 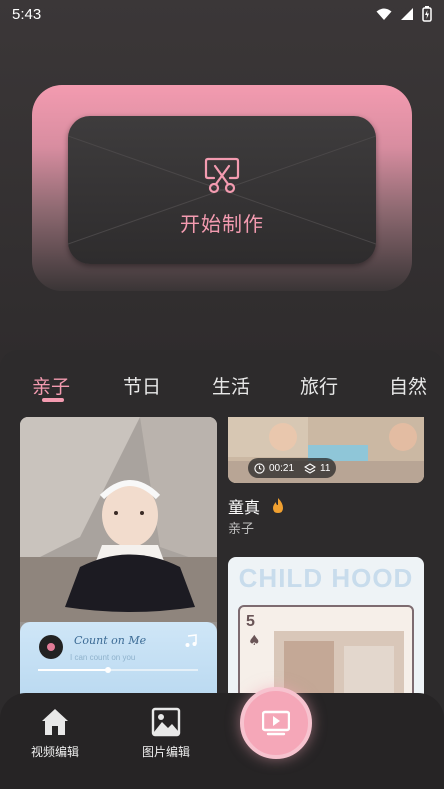 I want to click on nav-video-edit: 视频编辑, so click(x=55, y=741).